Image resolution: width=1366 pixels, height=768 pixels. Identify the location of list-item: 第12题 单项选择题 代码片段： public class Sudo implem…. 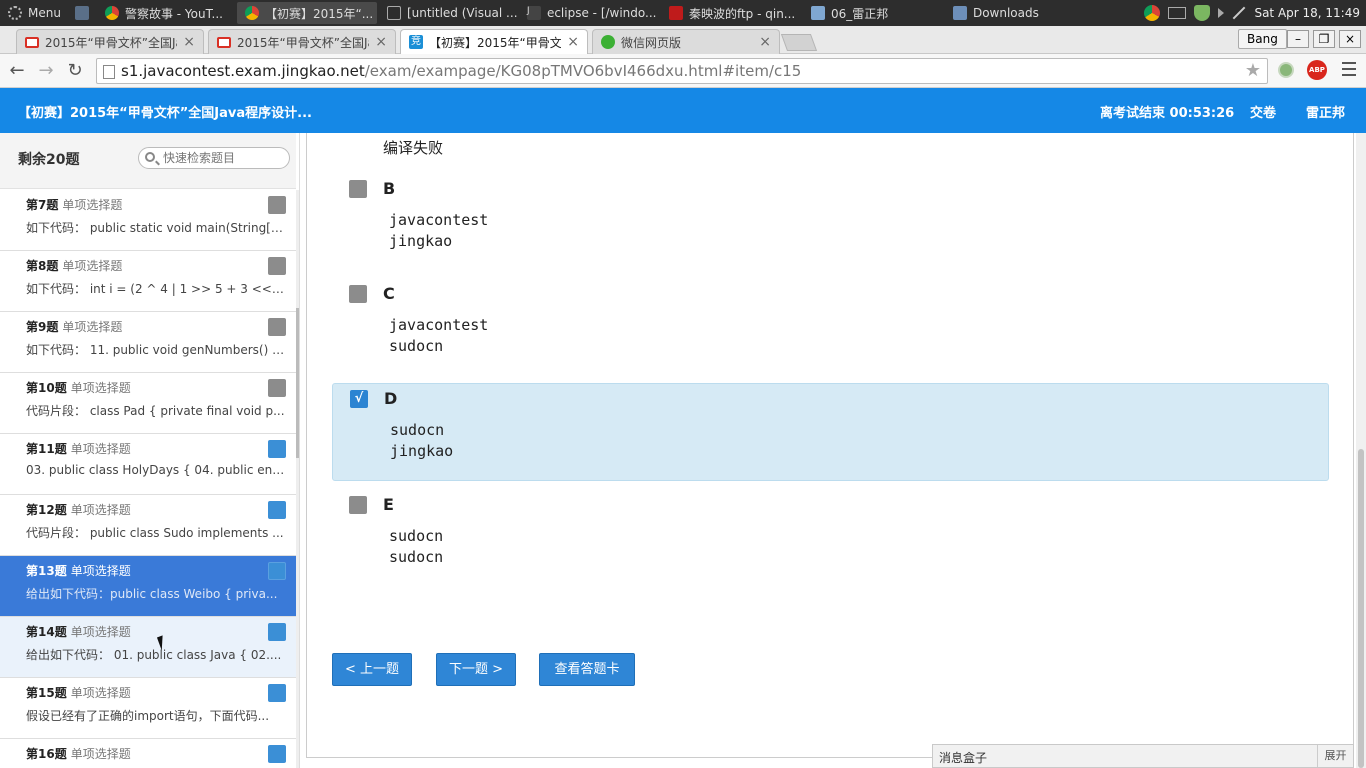
(148, 525).